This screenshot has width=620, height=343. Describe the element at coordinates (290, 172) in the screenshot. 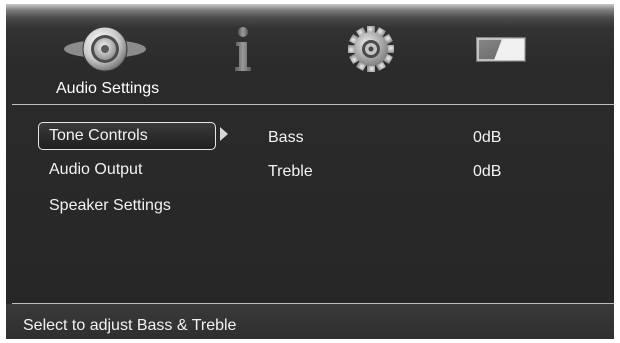

I see `treble-label: Treble` at that location.